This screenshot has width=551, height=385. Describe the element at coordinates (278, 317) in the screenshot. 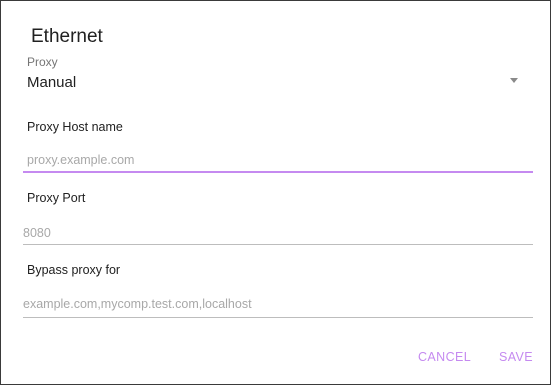

I see `bypass-proxy-underline` at that location.